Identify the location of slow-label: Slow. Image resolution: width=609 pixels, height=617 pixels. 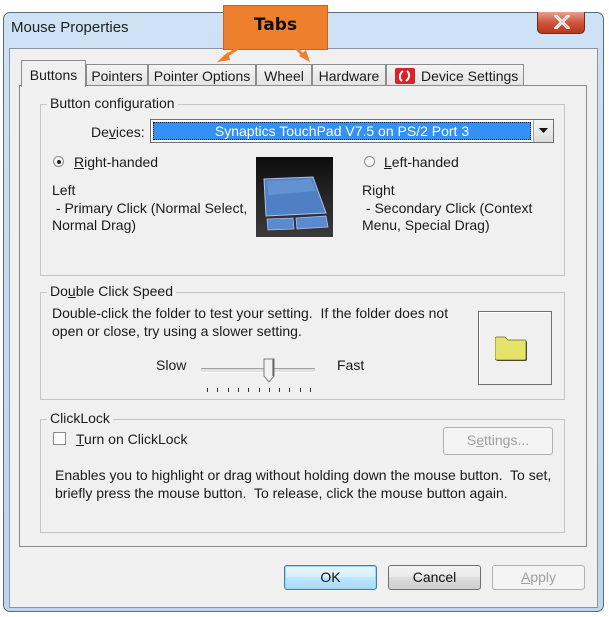
(171, 365).